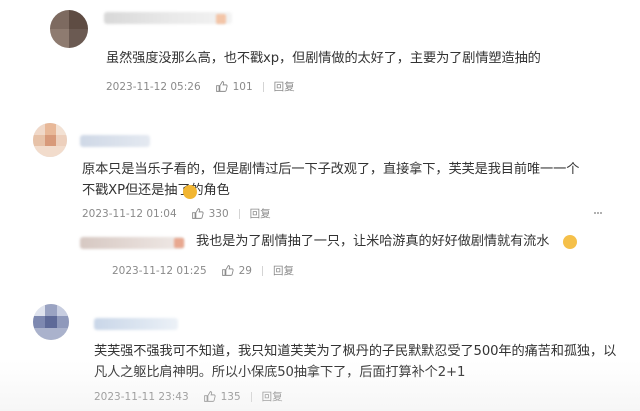  I want to click on reply-meta: 2023-11-12 01:25 29 回复, so click(203, 270).